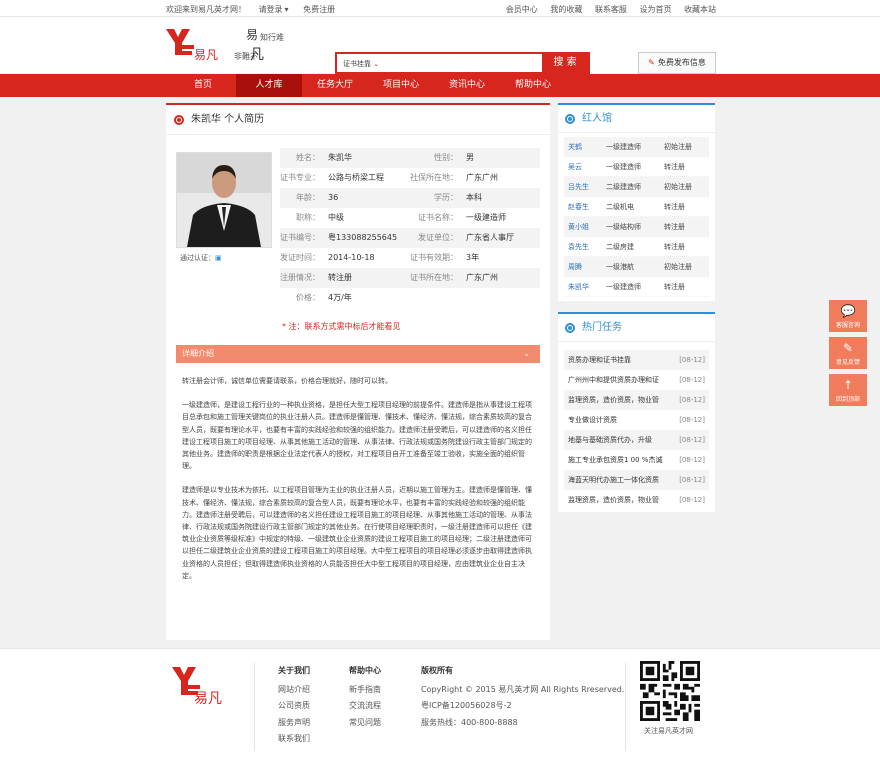 The width and height of the screenshot is (880, 770). Describe the element at coordinates (668, 731) in the screenshot. I see `qr-caption: 关注易凡英才网` at that location.